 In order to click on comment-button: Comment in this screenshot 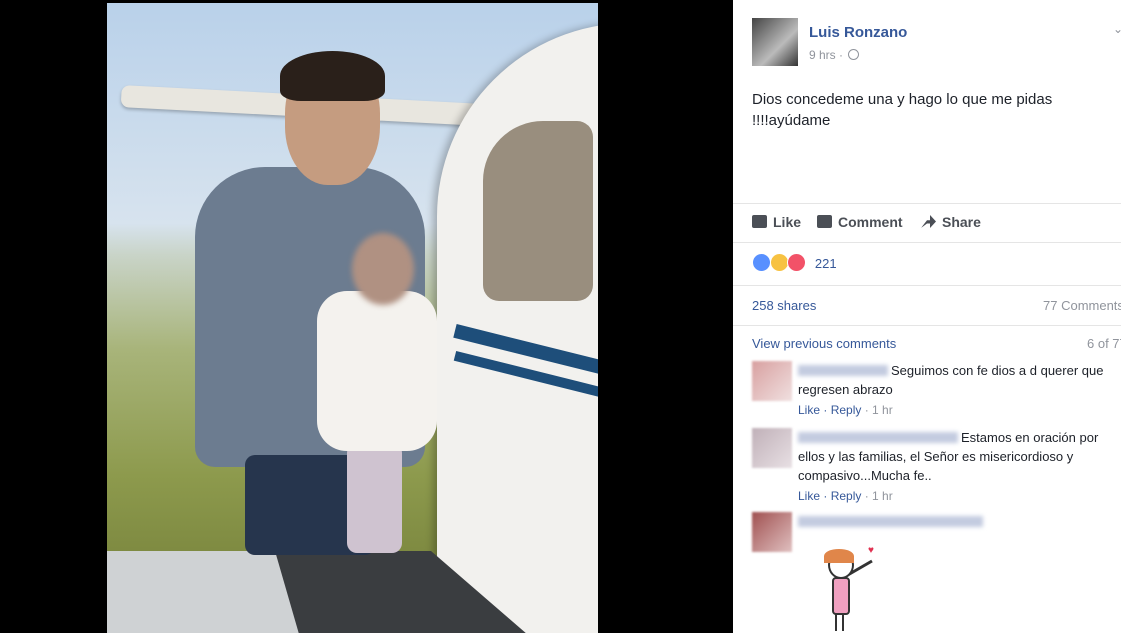, I will do `click(860, 222)`.